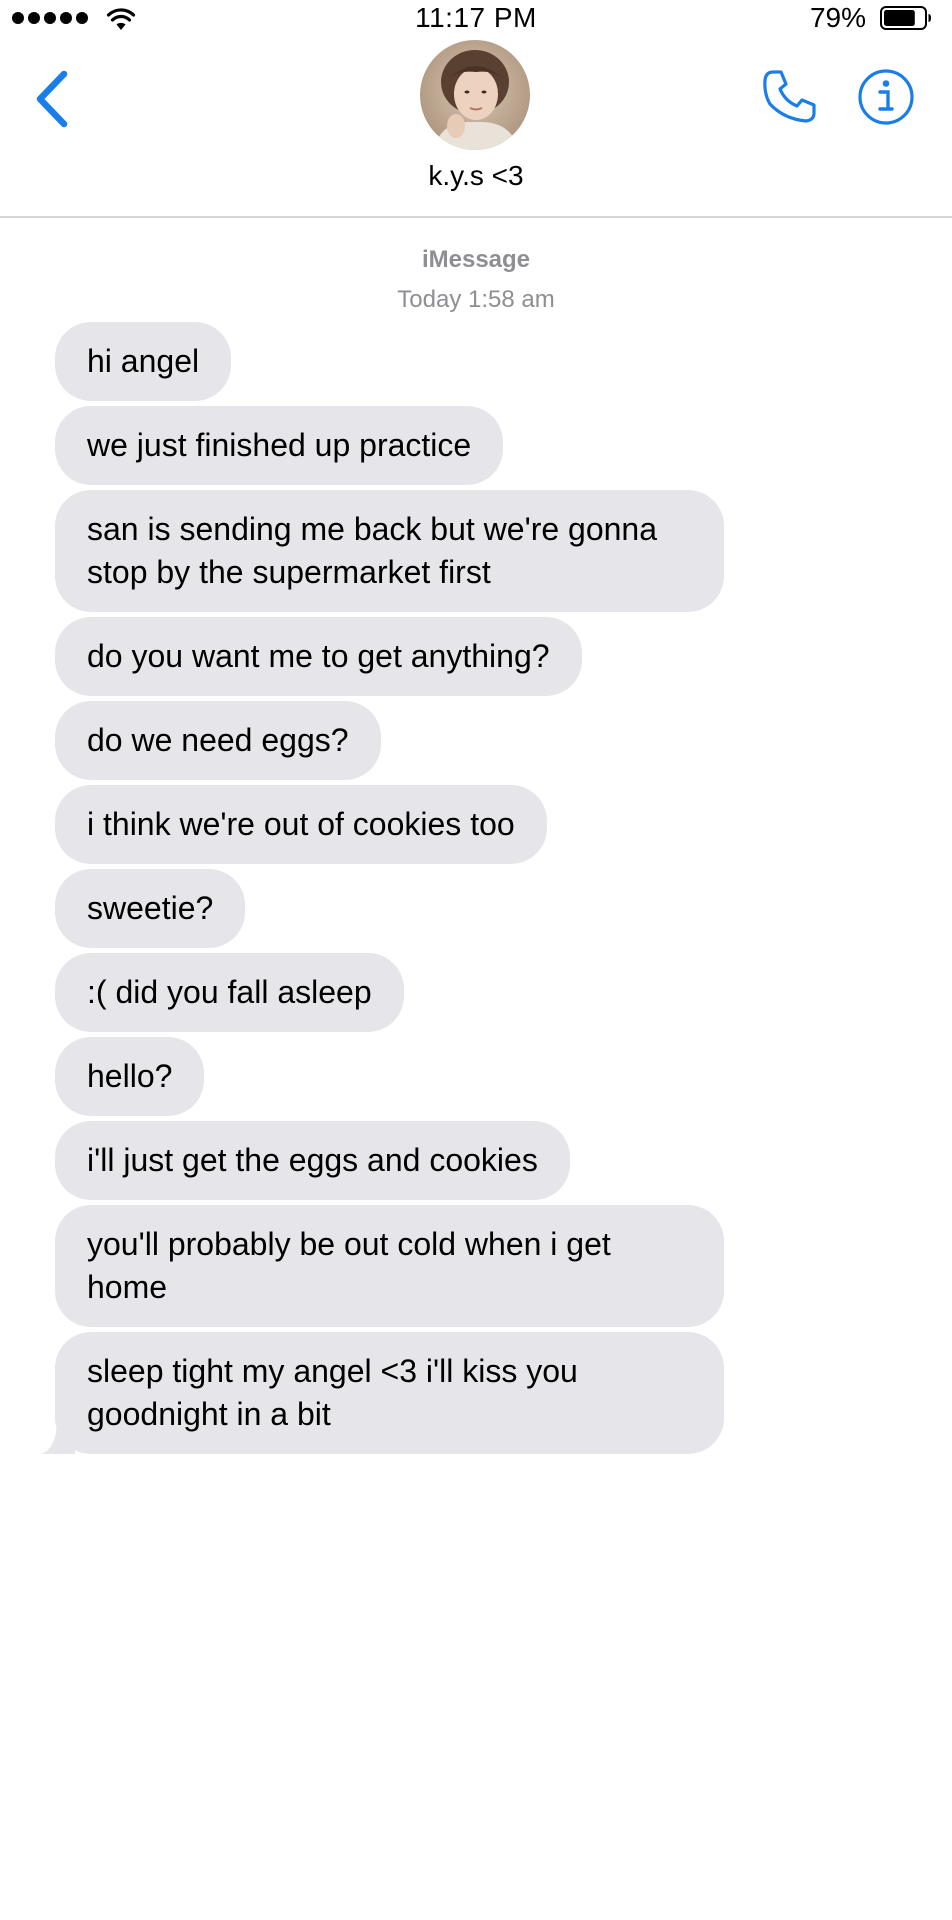  What do you see at coordinates (476, 176) in the screenshot?
I see `contact-name: k.y.s <3` at bounding box center [476, 176].